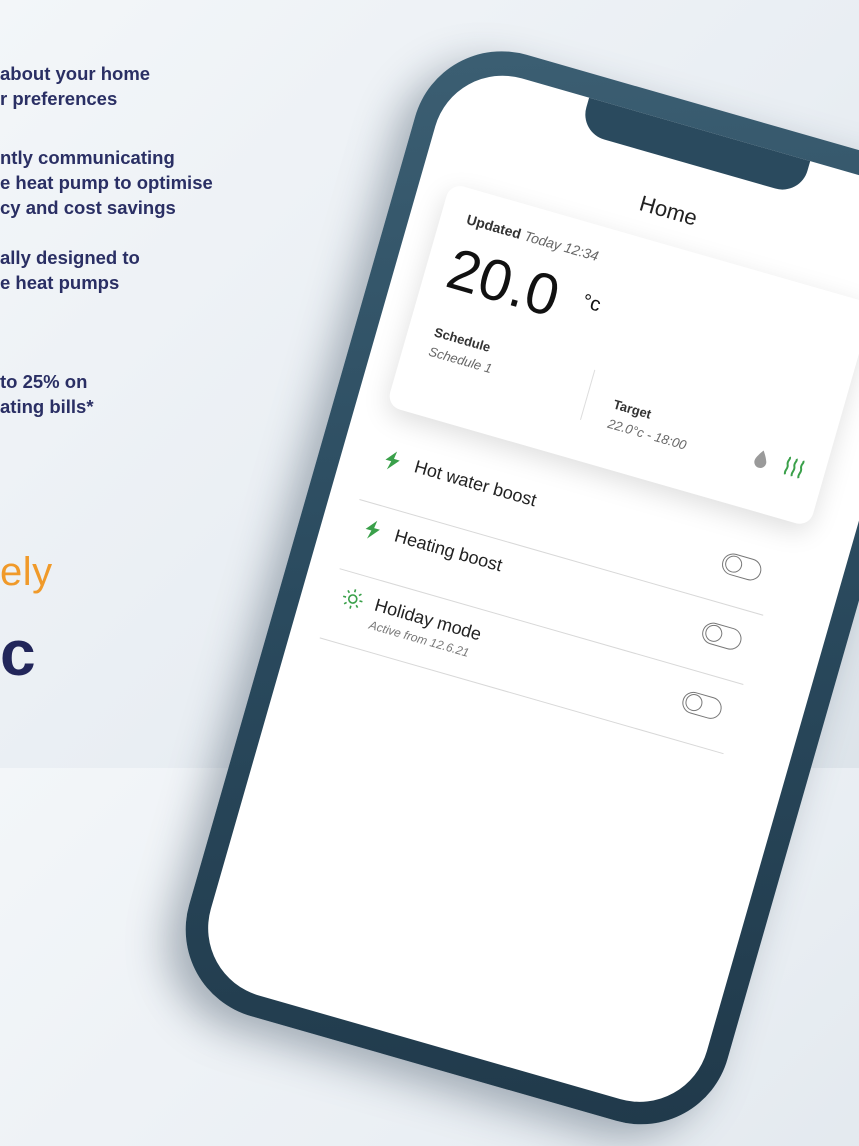 This screenshot has width=859, height=1146. Describe the element at coordinates (794, 467) in the screenshot. I see `heating-icon` at that location.